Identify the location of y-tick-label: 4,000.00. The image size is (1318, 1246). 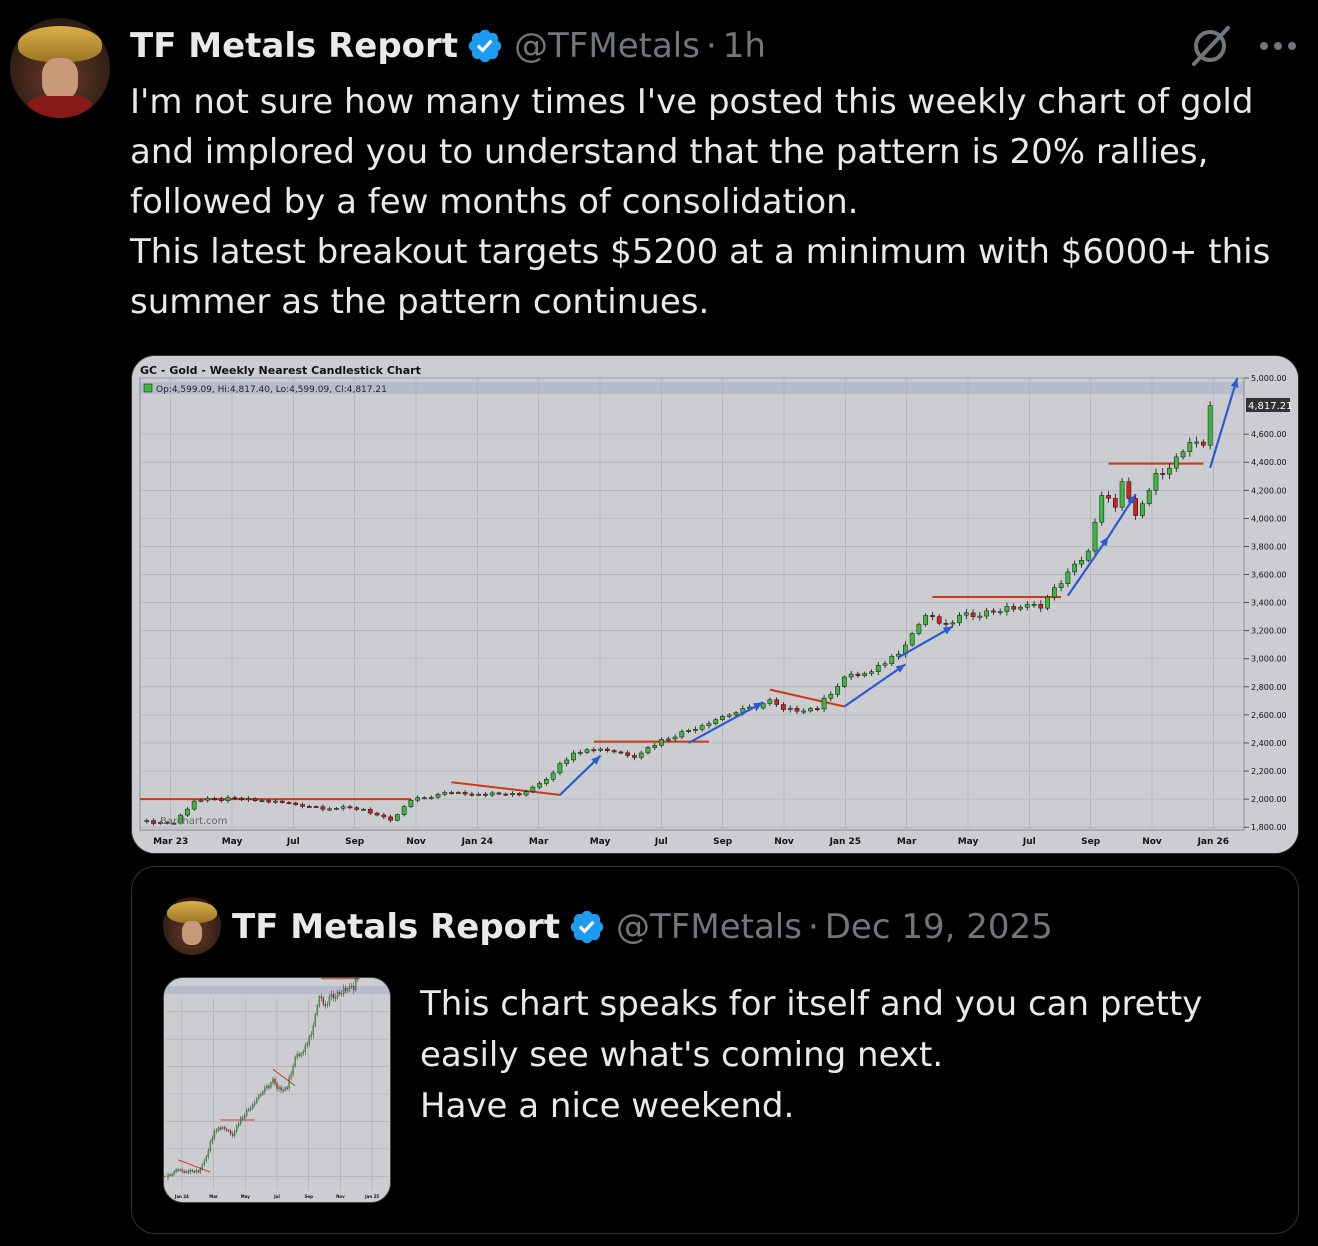
(1269, 518).